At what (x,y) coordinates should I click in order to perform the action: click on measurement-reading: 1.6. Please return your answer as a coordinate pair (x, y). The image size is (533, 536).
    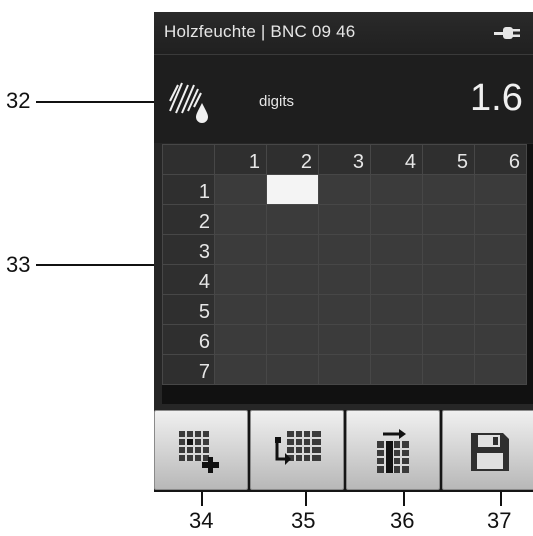
    Looking at the image, I should click on (496, 98).